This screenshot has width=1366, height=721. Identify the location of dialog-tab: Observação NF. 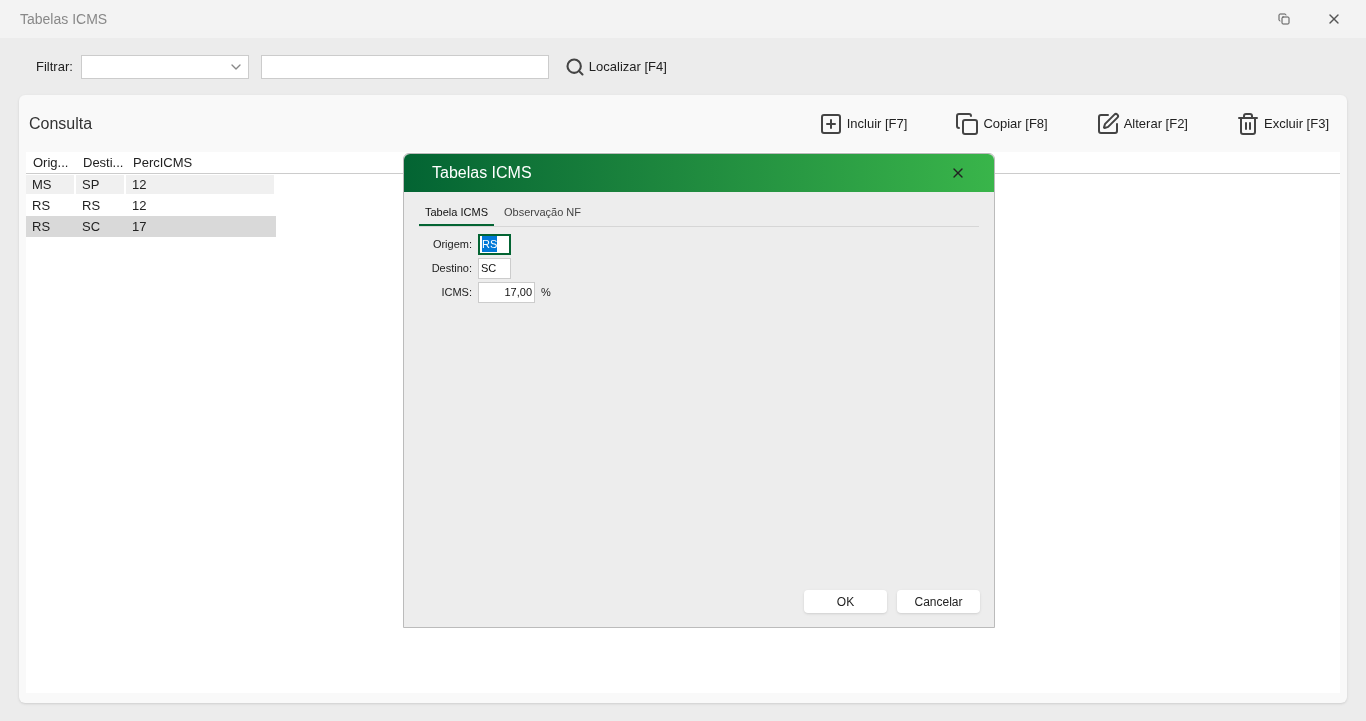
(542, 215).